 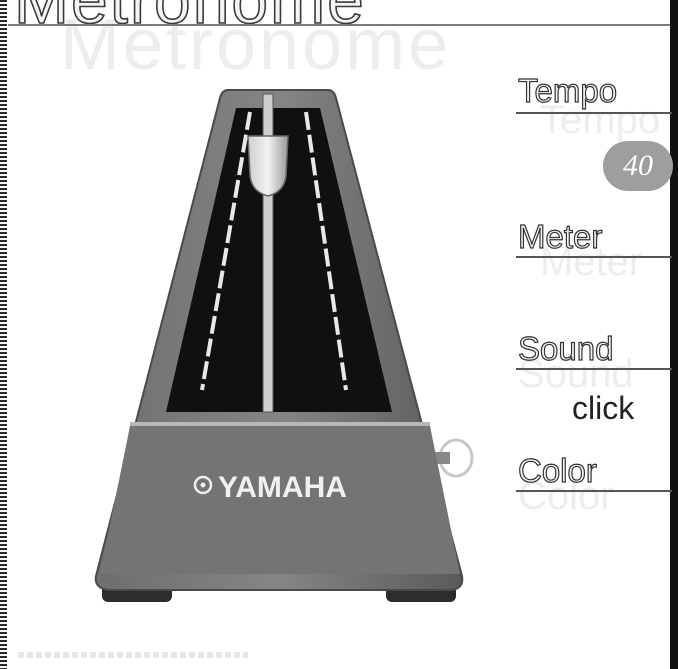 What do you see at coordinates (133, 655) in the screenshot?
I see `footer-faint-text` at bounding box center [133, 655].